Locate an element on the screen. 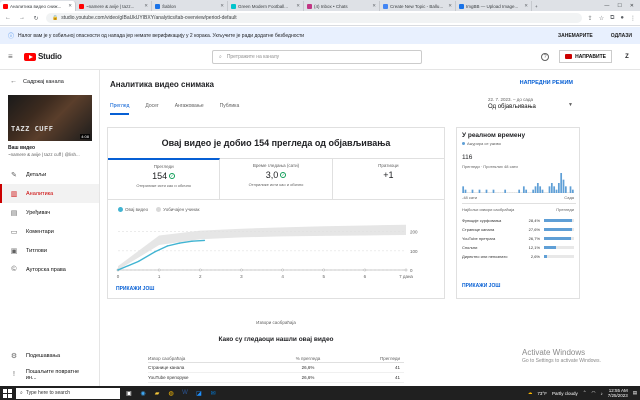 The image size is (640, 400). advanced-mode-button: НАПРЕДНИ РЕЖИМ is located at coordinates (546, 83).